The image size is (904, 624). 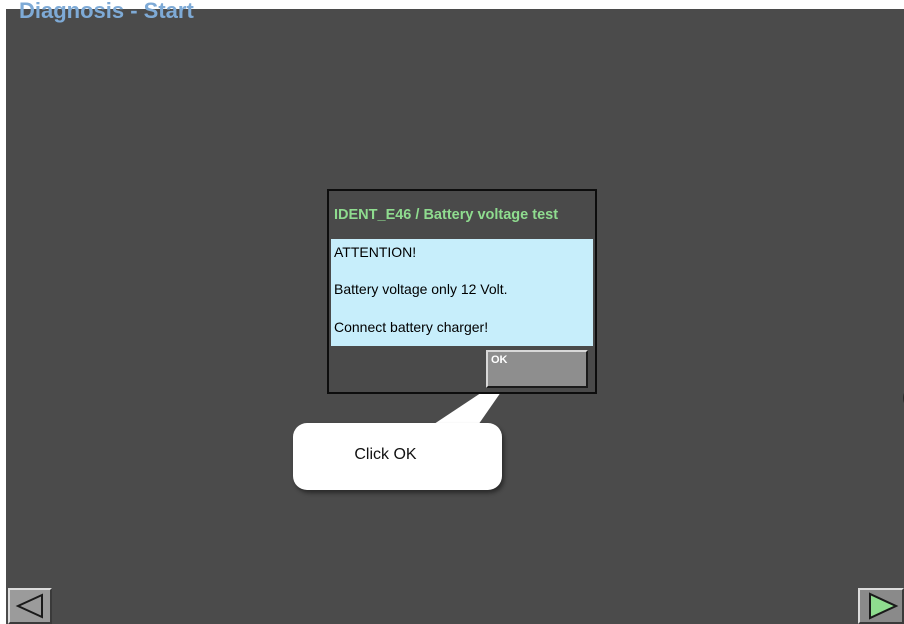 I want to click on next-button, so click(x=881, y=606).